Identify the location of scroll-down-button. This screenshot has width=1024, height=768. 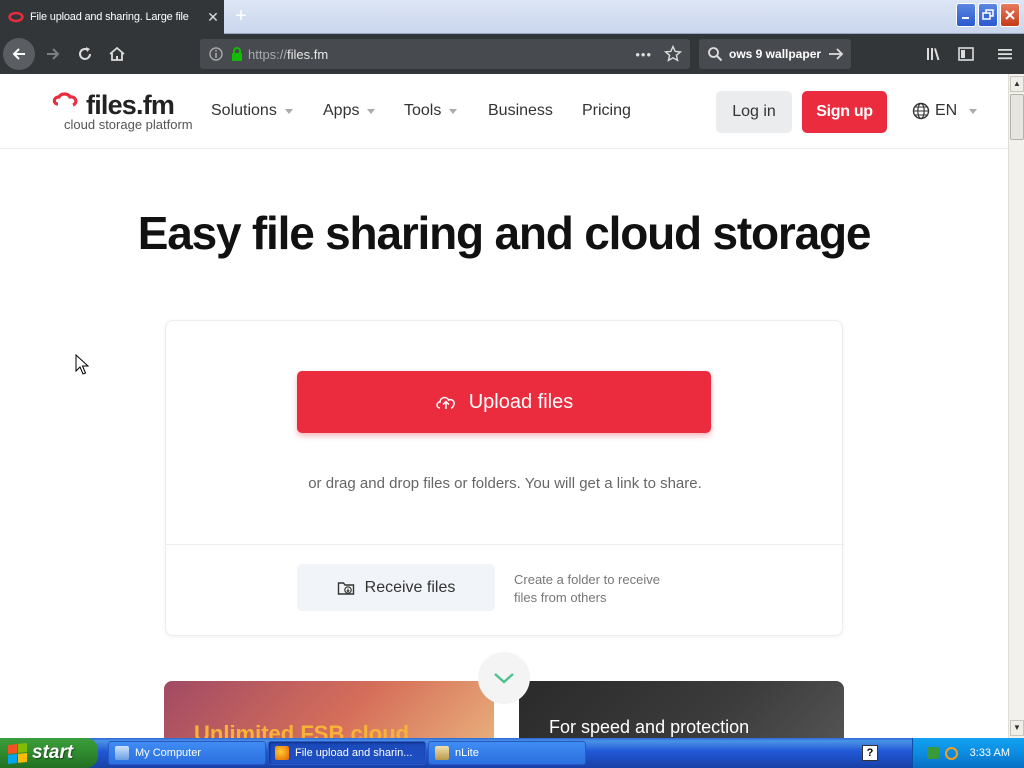
(504, 678).